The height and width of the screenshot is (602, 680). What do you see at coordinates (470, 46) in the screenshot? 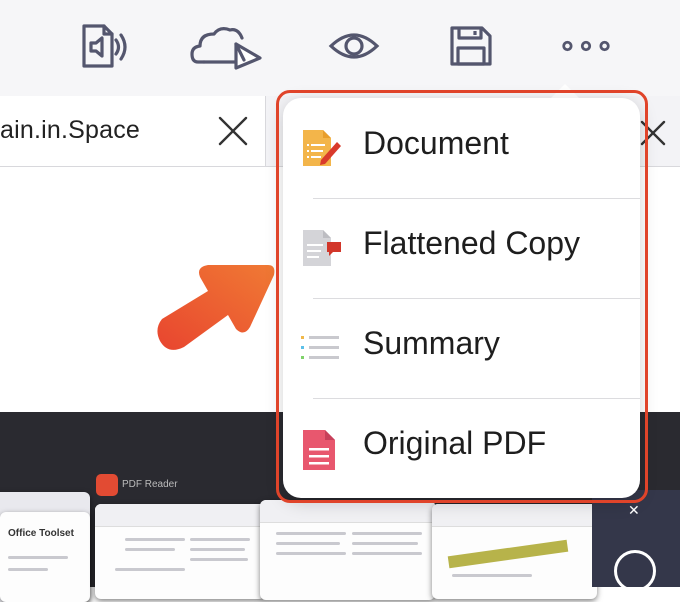
I see `save-icon` at bounding box center [470, 46].